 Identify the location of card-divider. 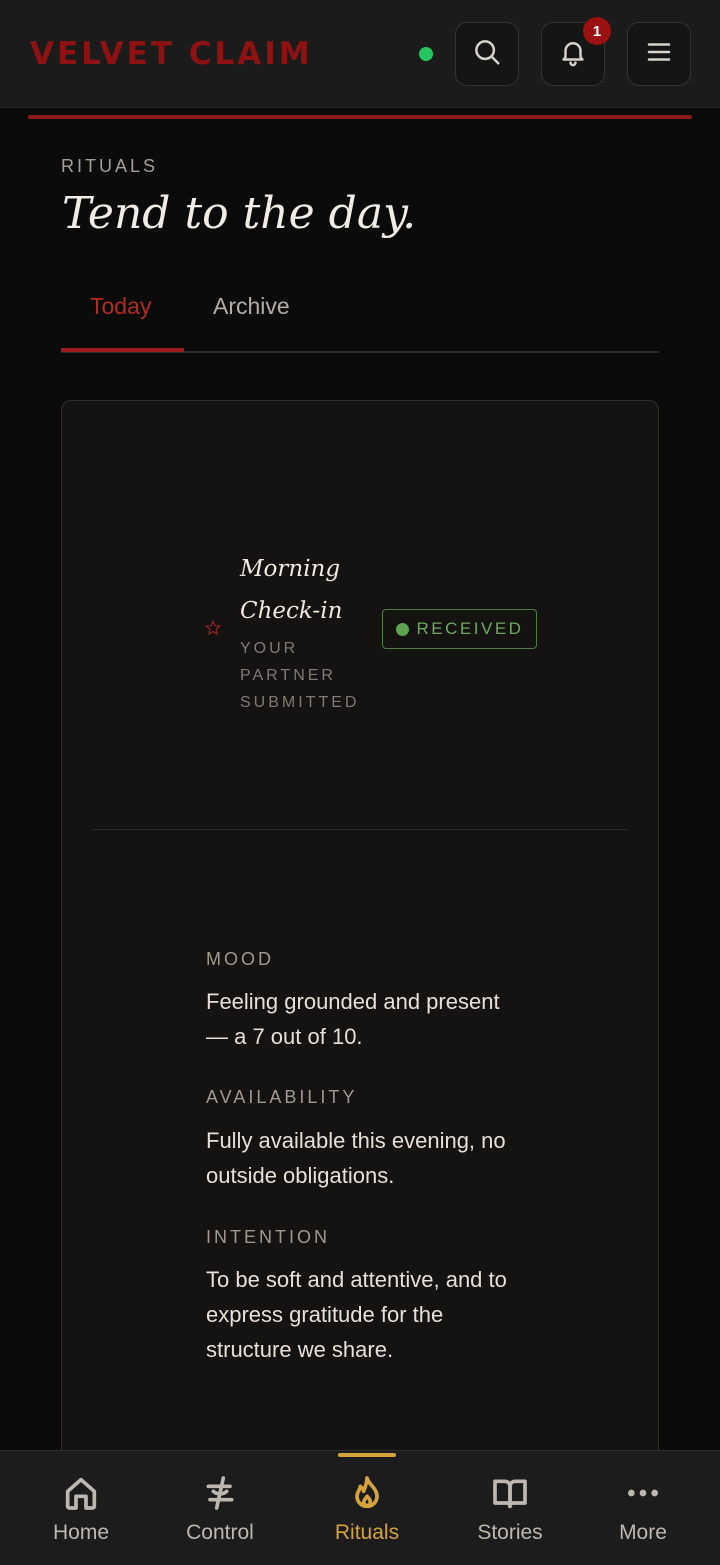
(360, 829).